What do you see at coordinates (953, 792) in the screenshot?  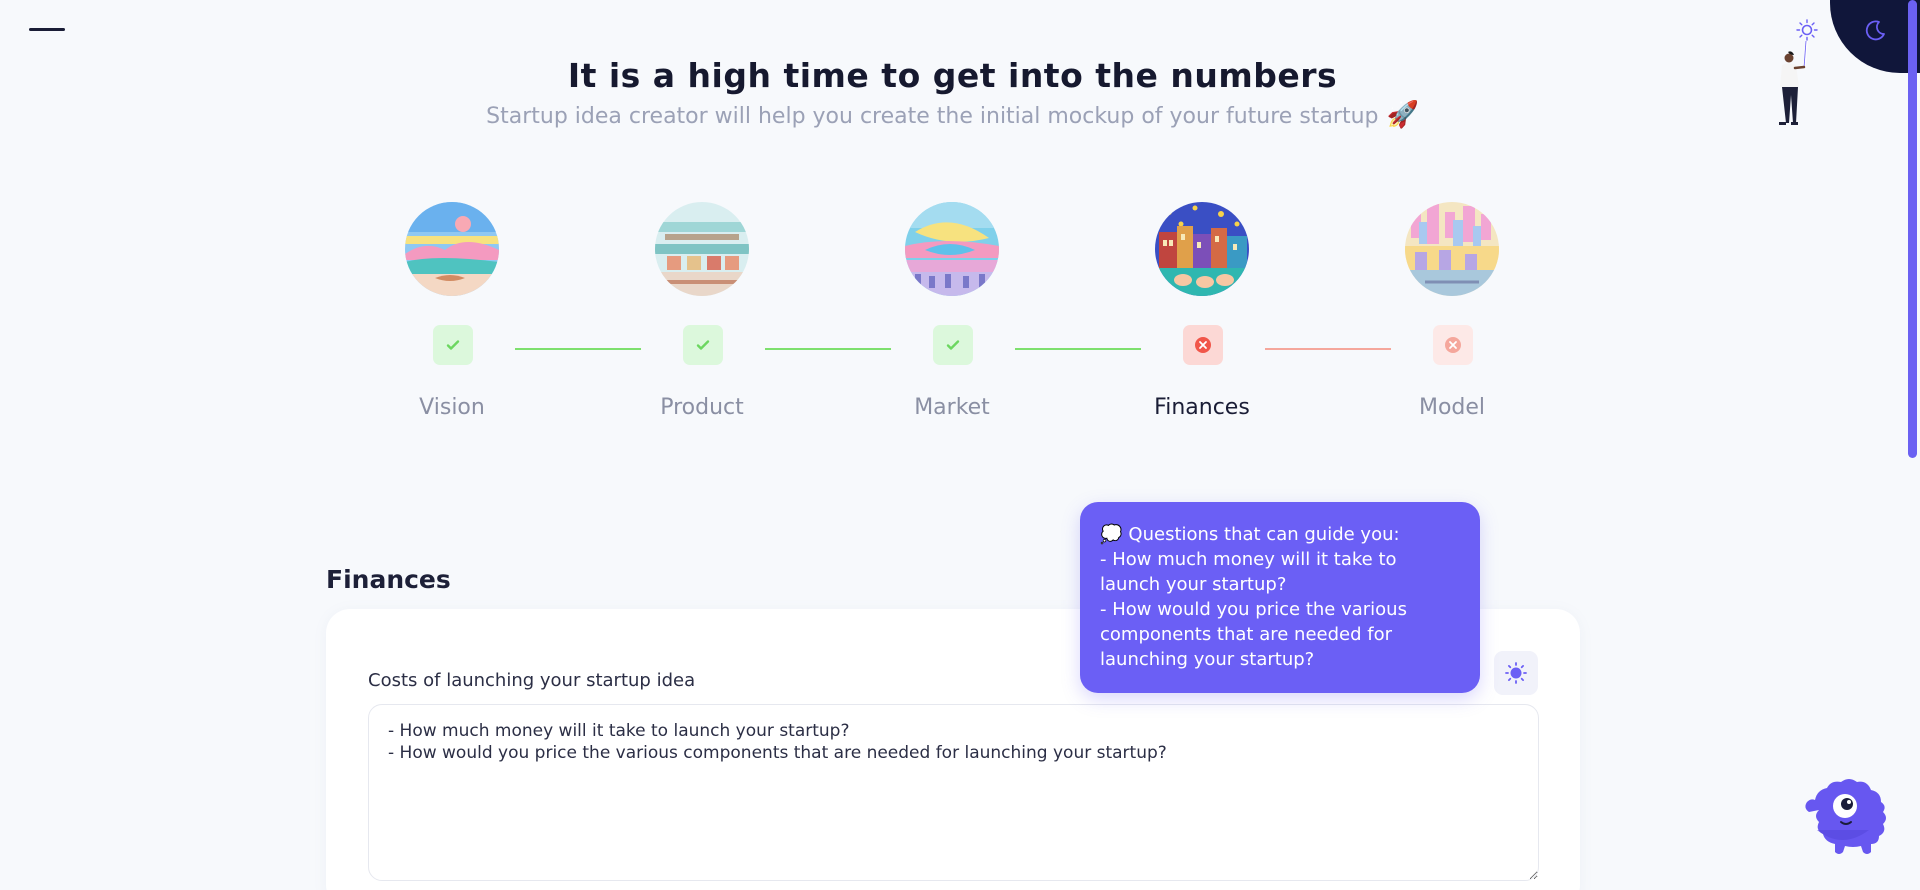 I see `costs-textarea` at bounding box center [953, 792].